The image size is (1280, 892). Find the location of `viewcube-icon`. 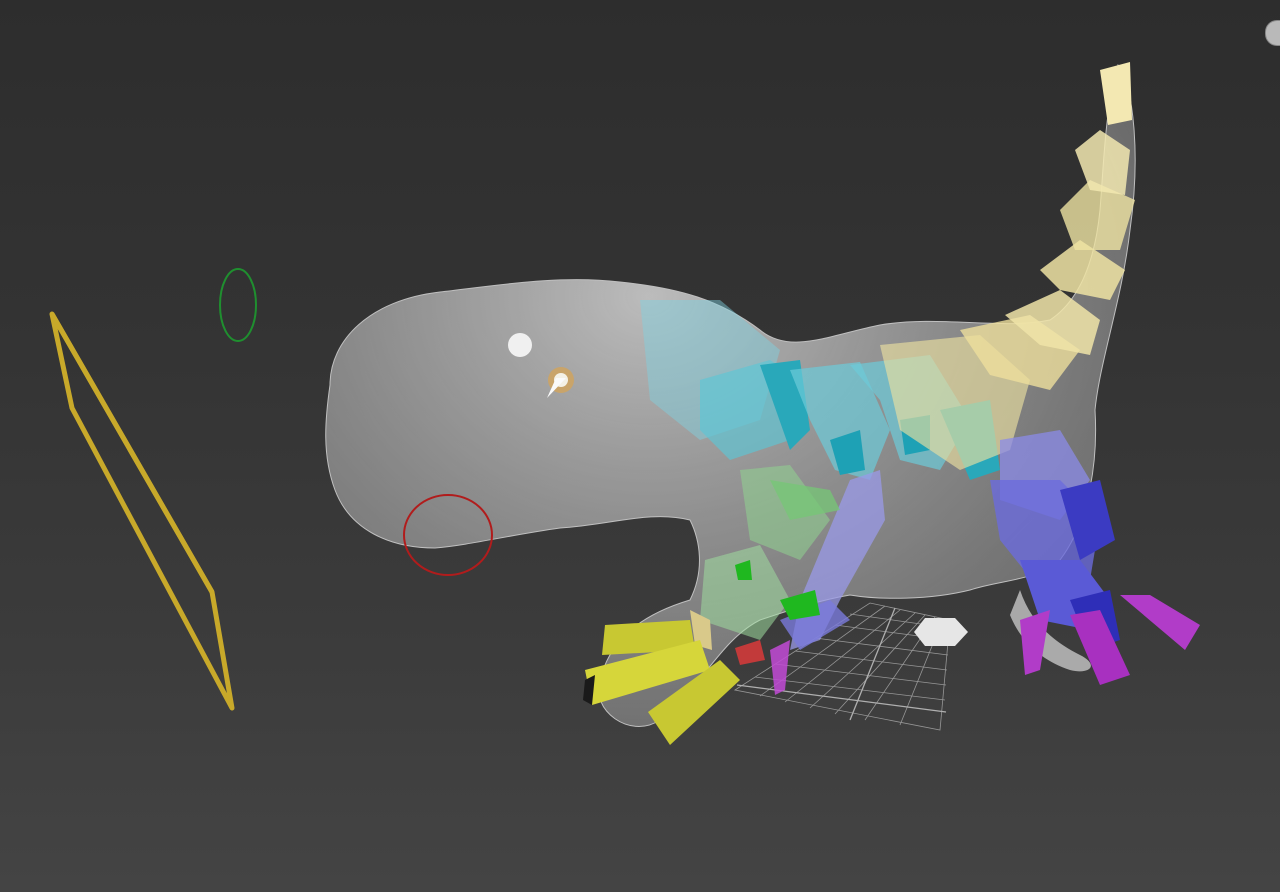

viewcube-icon is located at coordinates (1272, 33).